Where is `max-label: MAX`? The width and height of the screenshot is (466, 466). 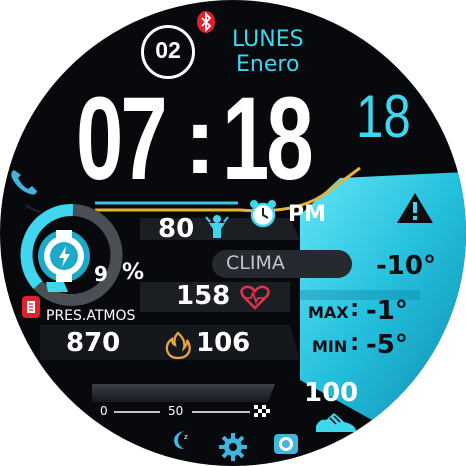
max-label: MAX is located at coordinates (328, 312).